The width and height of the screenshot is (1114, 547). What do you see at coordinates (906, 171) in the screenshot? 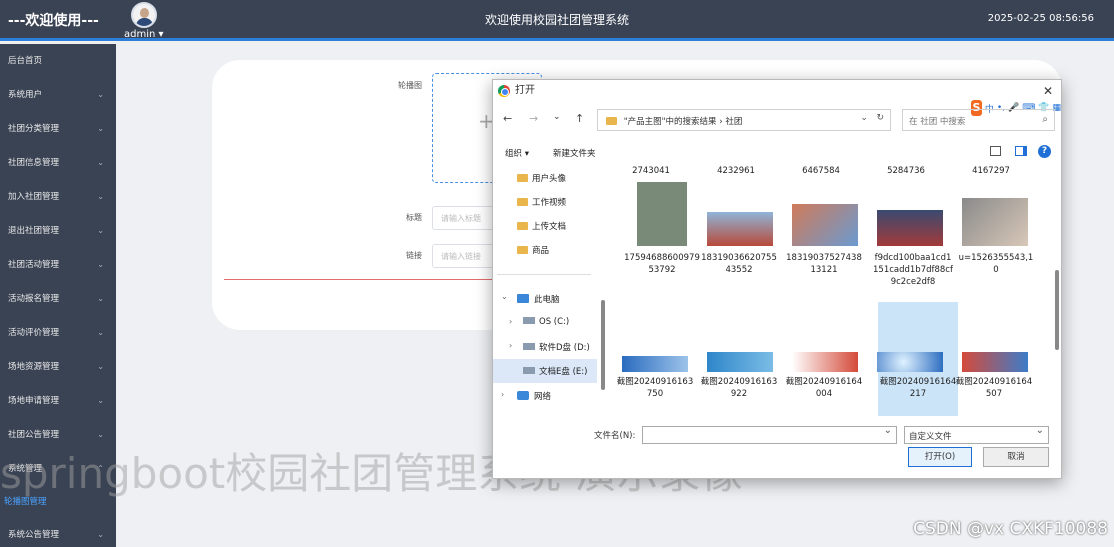
I see `file-name-partial: 5284736` at bounding box center [906, 171].